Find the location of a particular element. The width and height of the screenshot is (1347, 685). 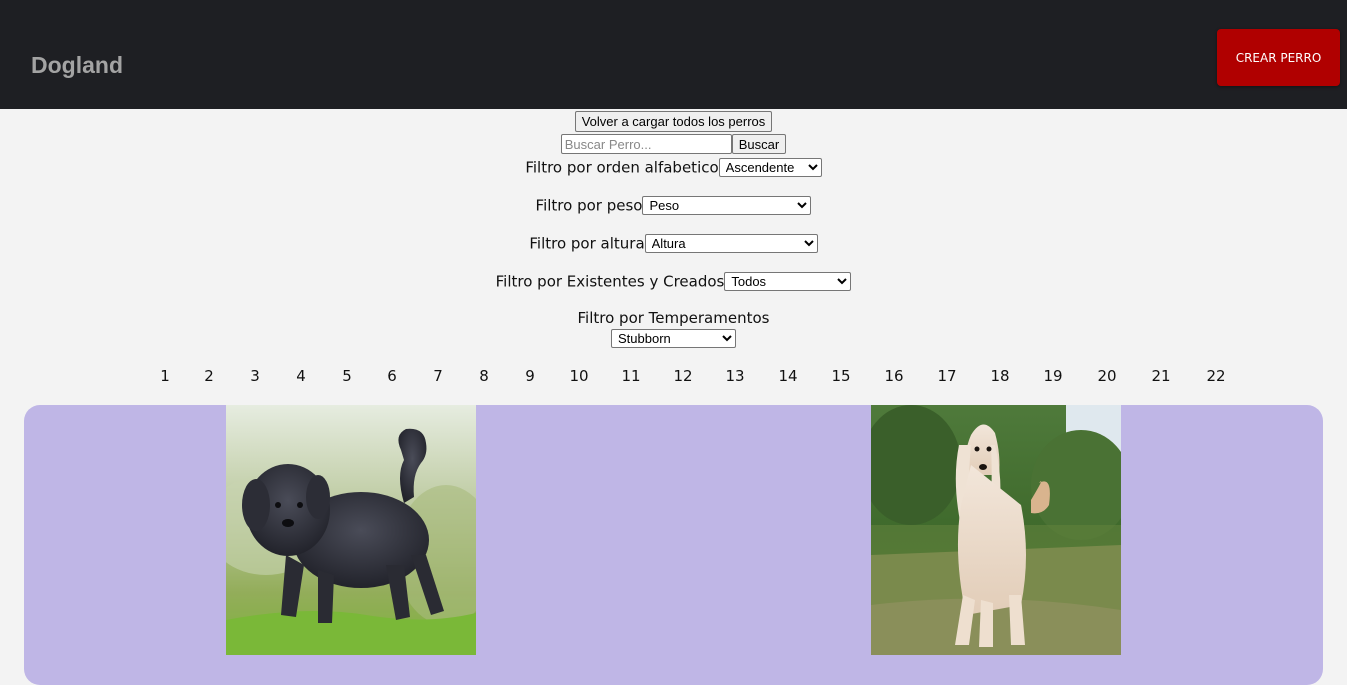

filter-temperament-label: Filtro por Temperamentos is located at coordinates (673, 318).